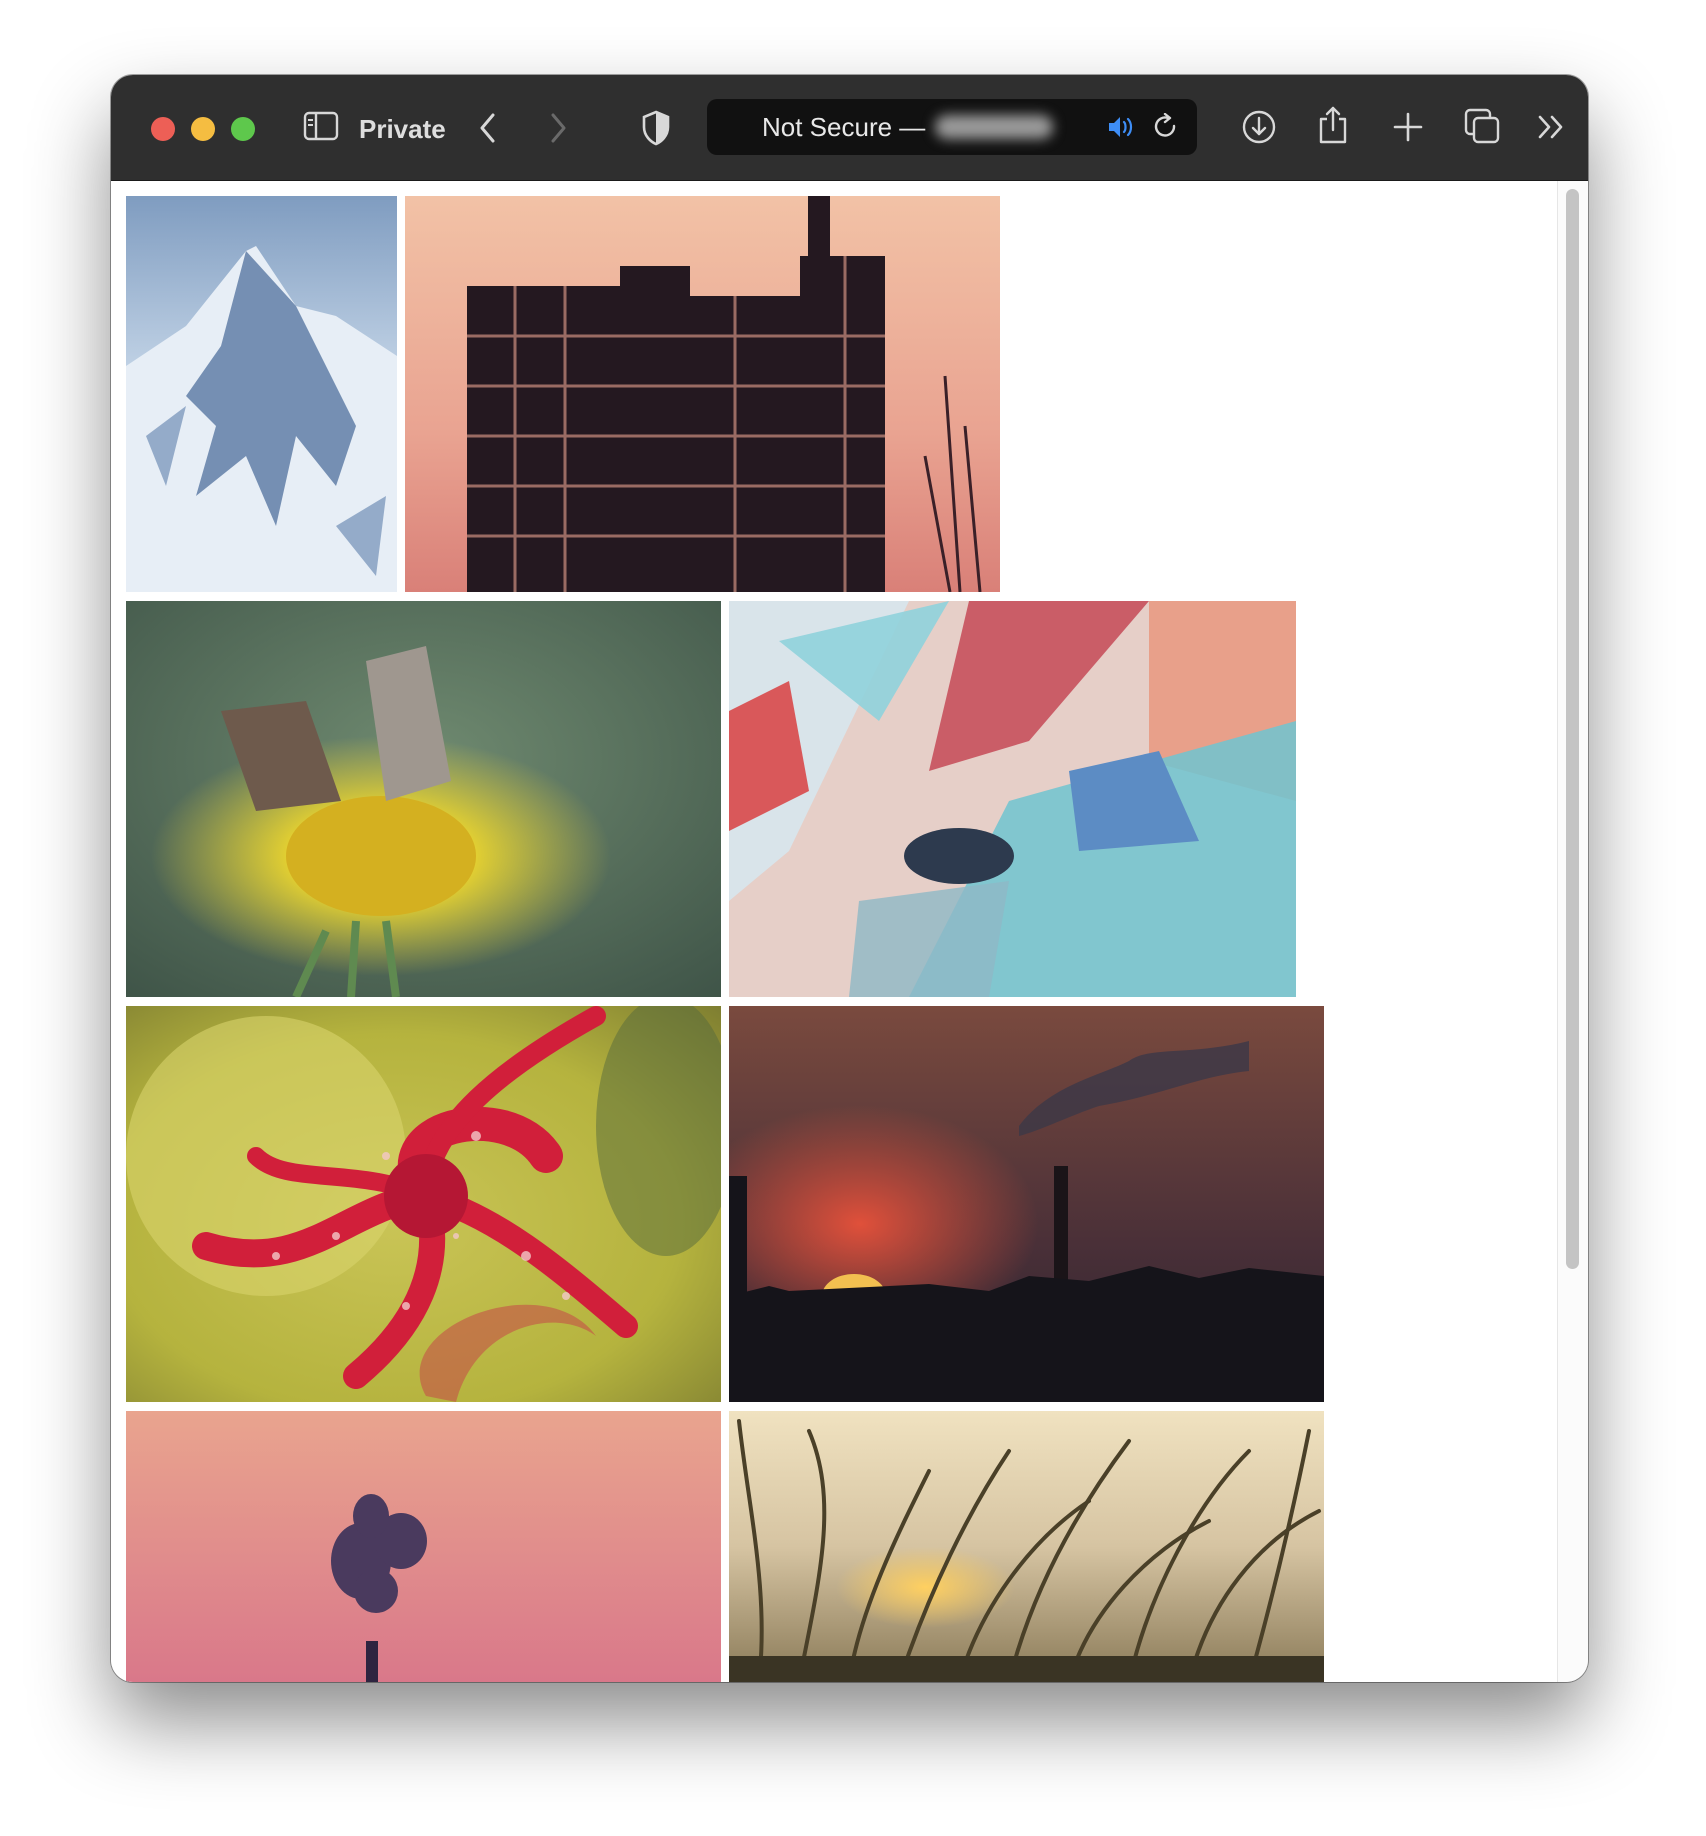 This screenshot has width=1706, height=1836. Describe the element at coordinates (243, 129) in the screenshot. I see `zoom-button` at that location.